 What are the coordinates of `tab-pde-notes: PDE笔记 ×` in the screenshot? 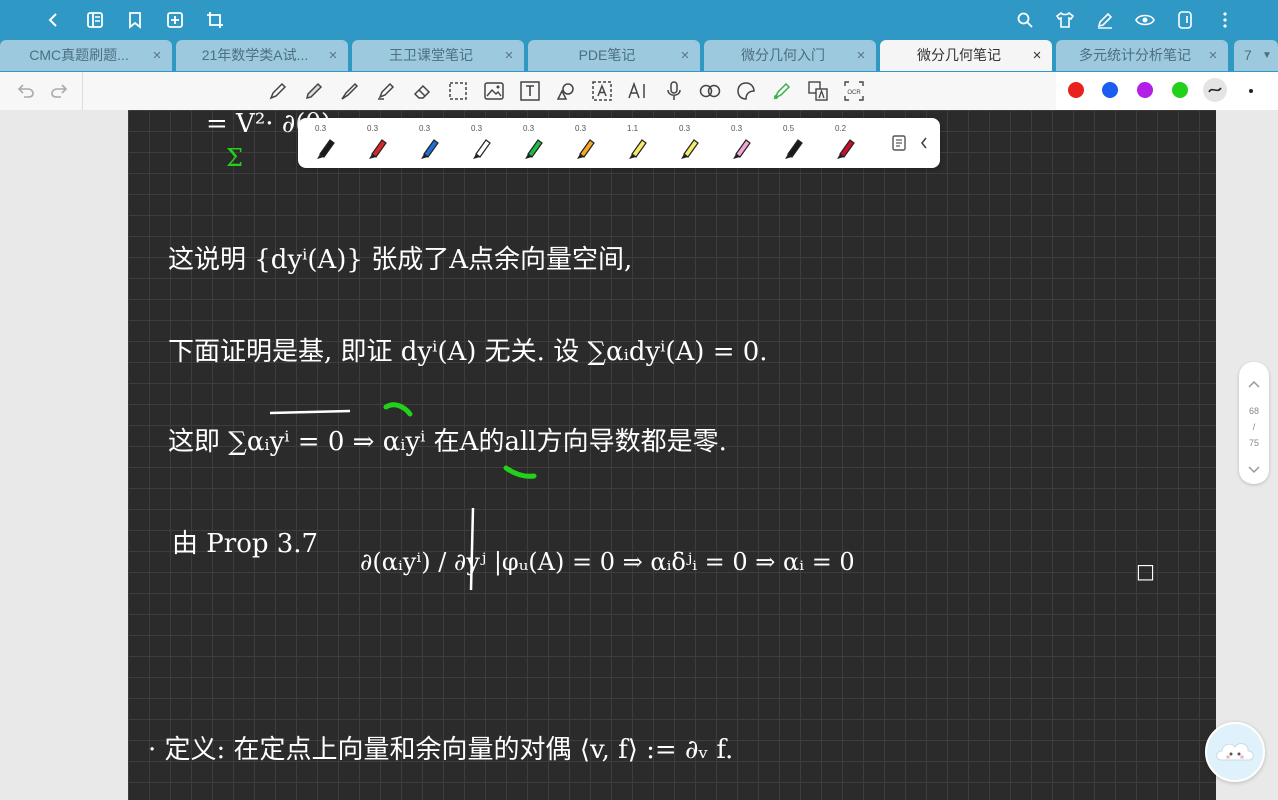 It's located at (614, 55).